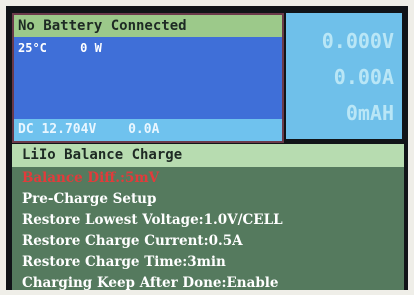  Describe the element at coordinates (363, 77) in the screenshot. I see `current-readout: 0.00A` at that location.